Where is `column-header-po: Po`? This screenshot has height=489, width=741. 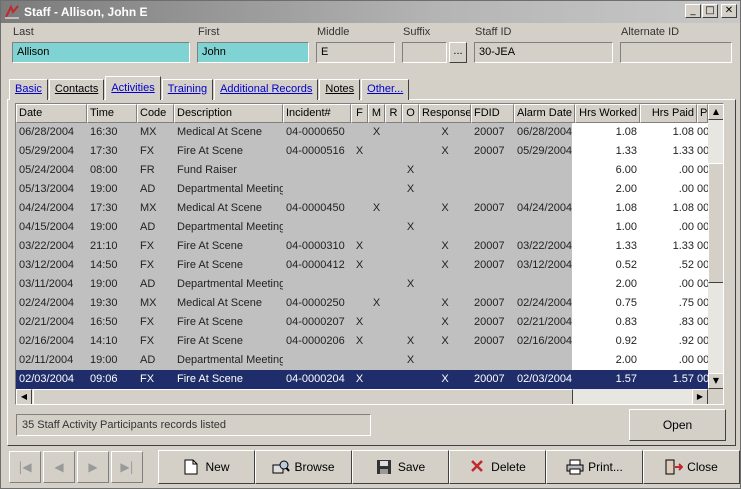
column-header-po: Po is located at coordinates (702, 113).